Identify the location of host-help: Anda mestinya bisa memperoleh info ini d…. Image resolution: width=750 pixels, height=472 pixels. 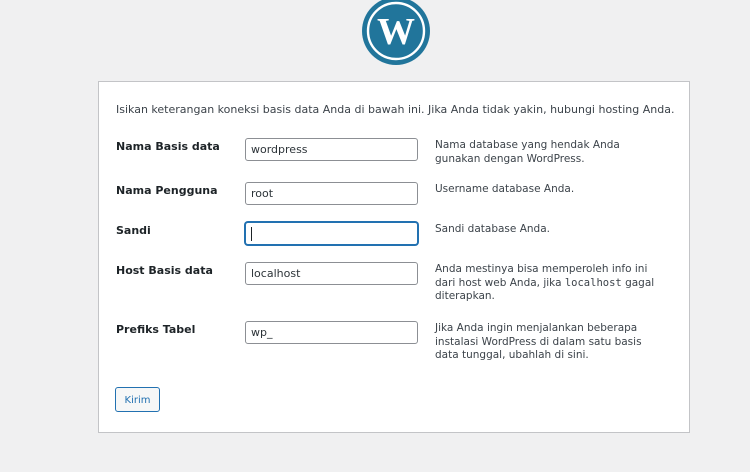
(548, 283).